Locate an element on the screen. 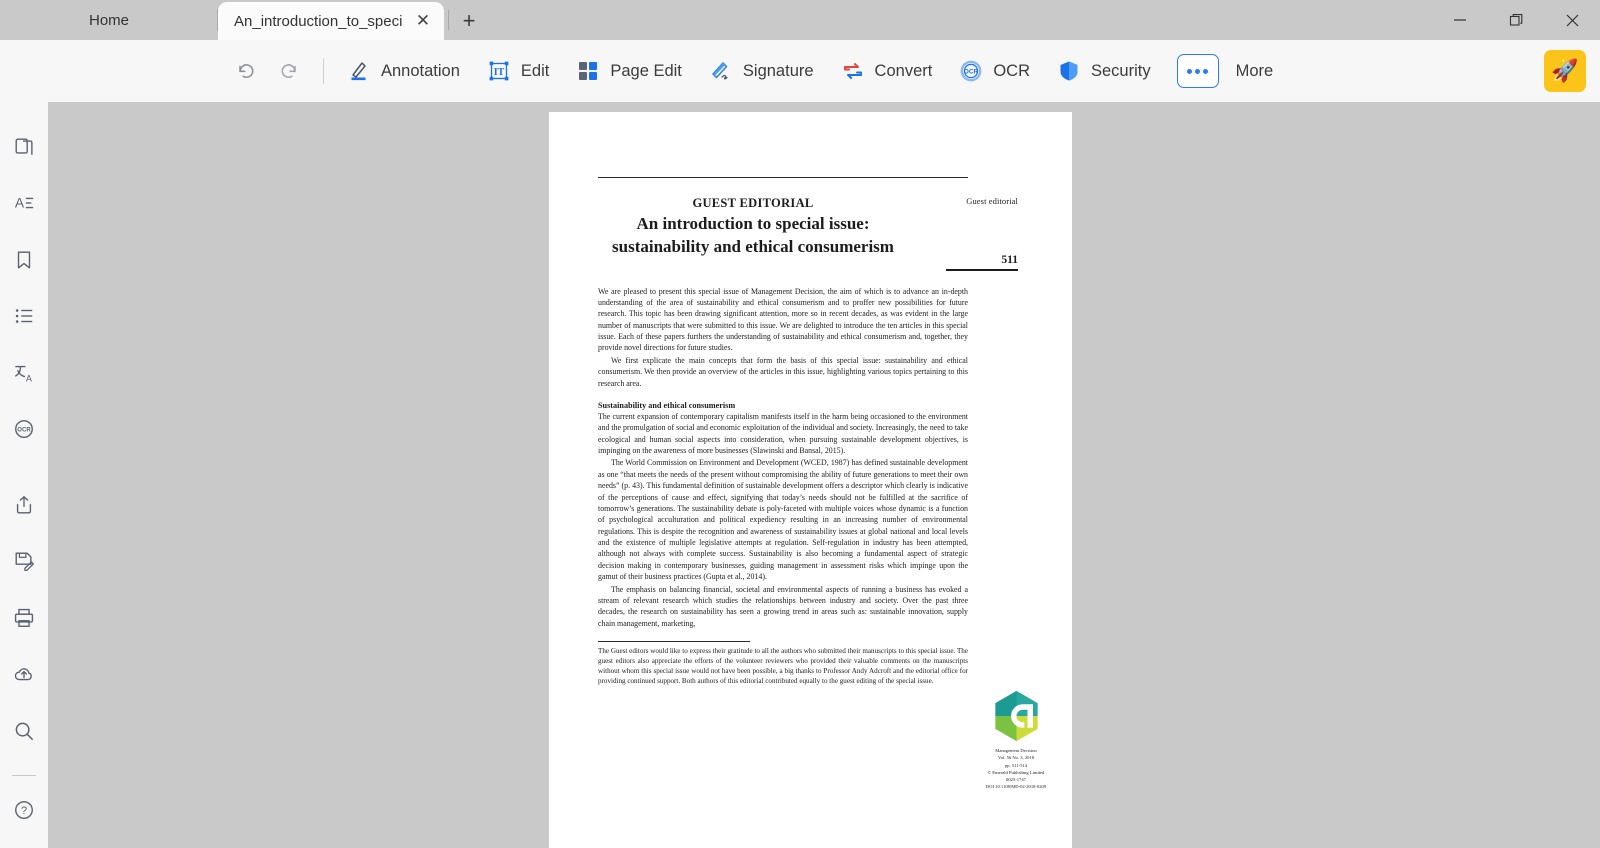 The image size is (1600, 848). signature-pen-icon is located at coordinates (721, 71).